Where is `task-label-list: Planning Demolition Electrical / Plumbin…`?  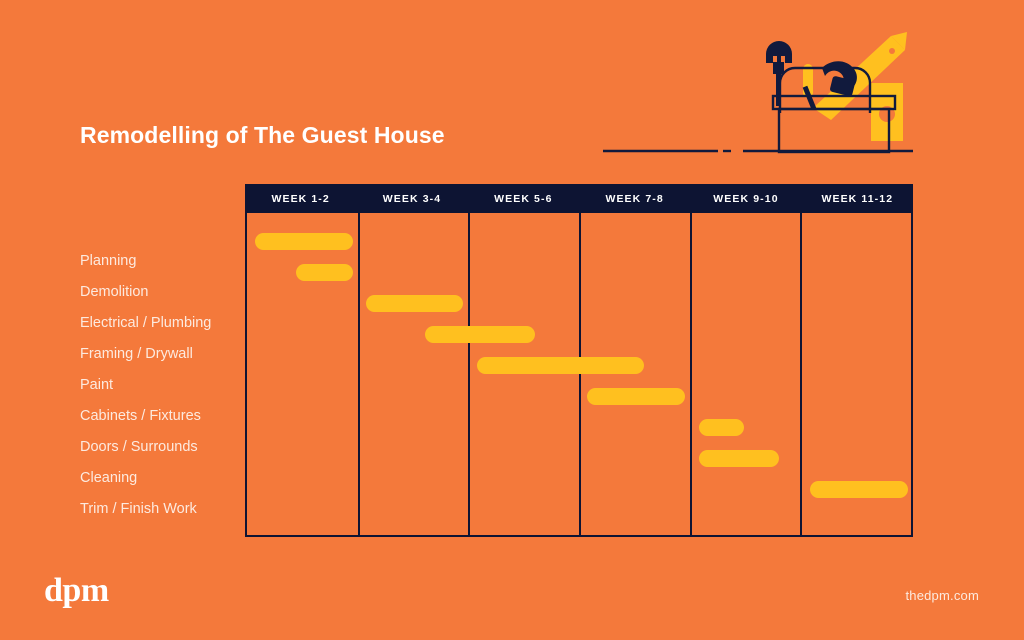
task-label-list: Planning Demolition Electrical / Plumbin… is located at coordinates (160, 385).